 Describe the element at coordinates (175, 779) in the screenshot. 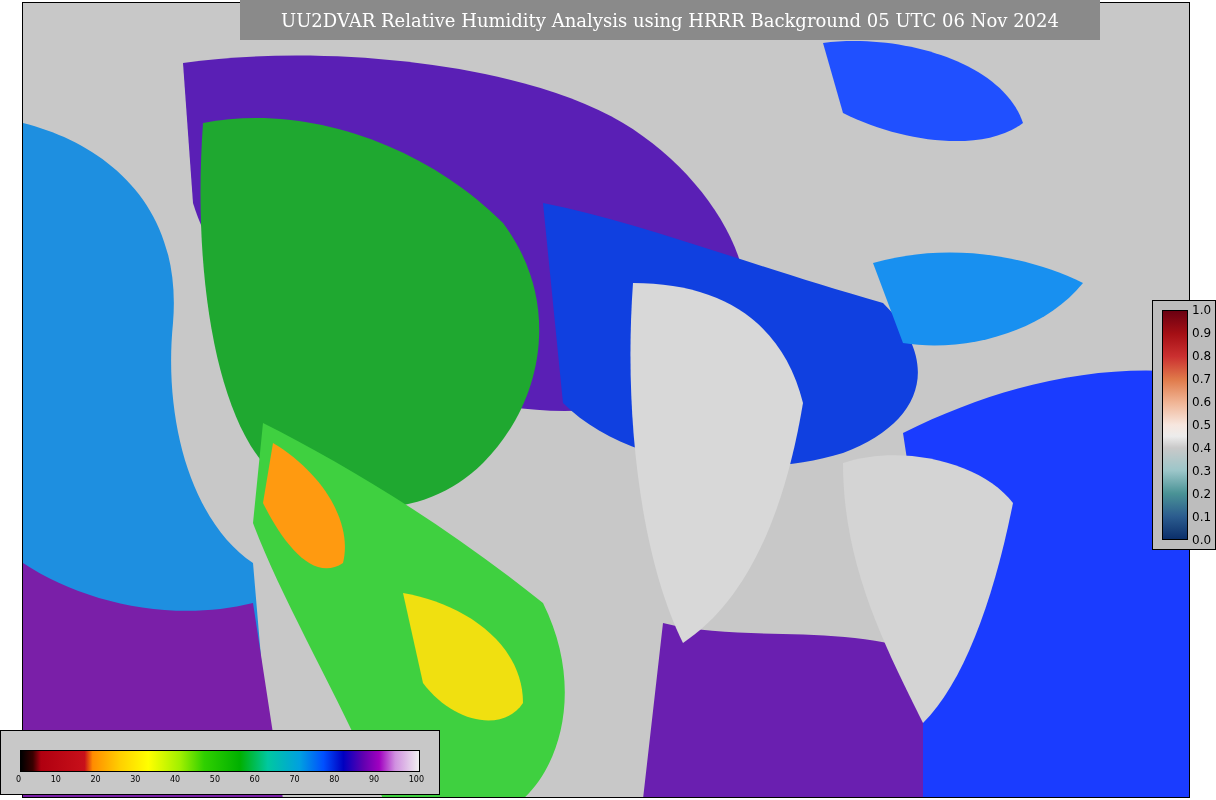

I see `tick-label: 40` at that location.